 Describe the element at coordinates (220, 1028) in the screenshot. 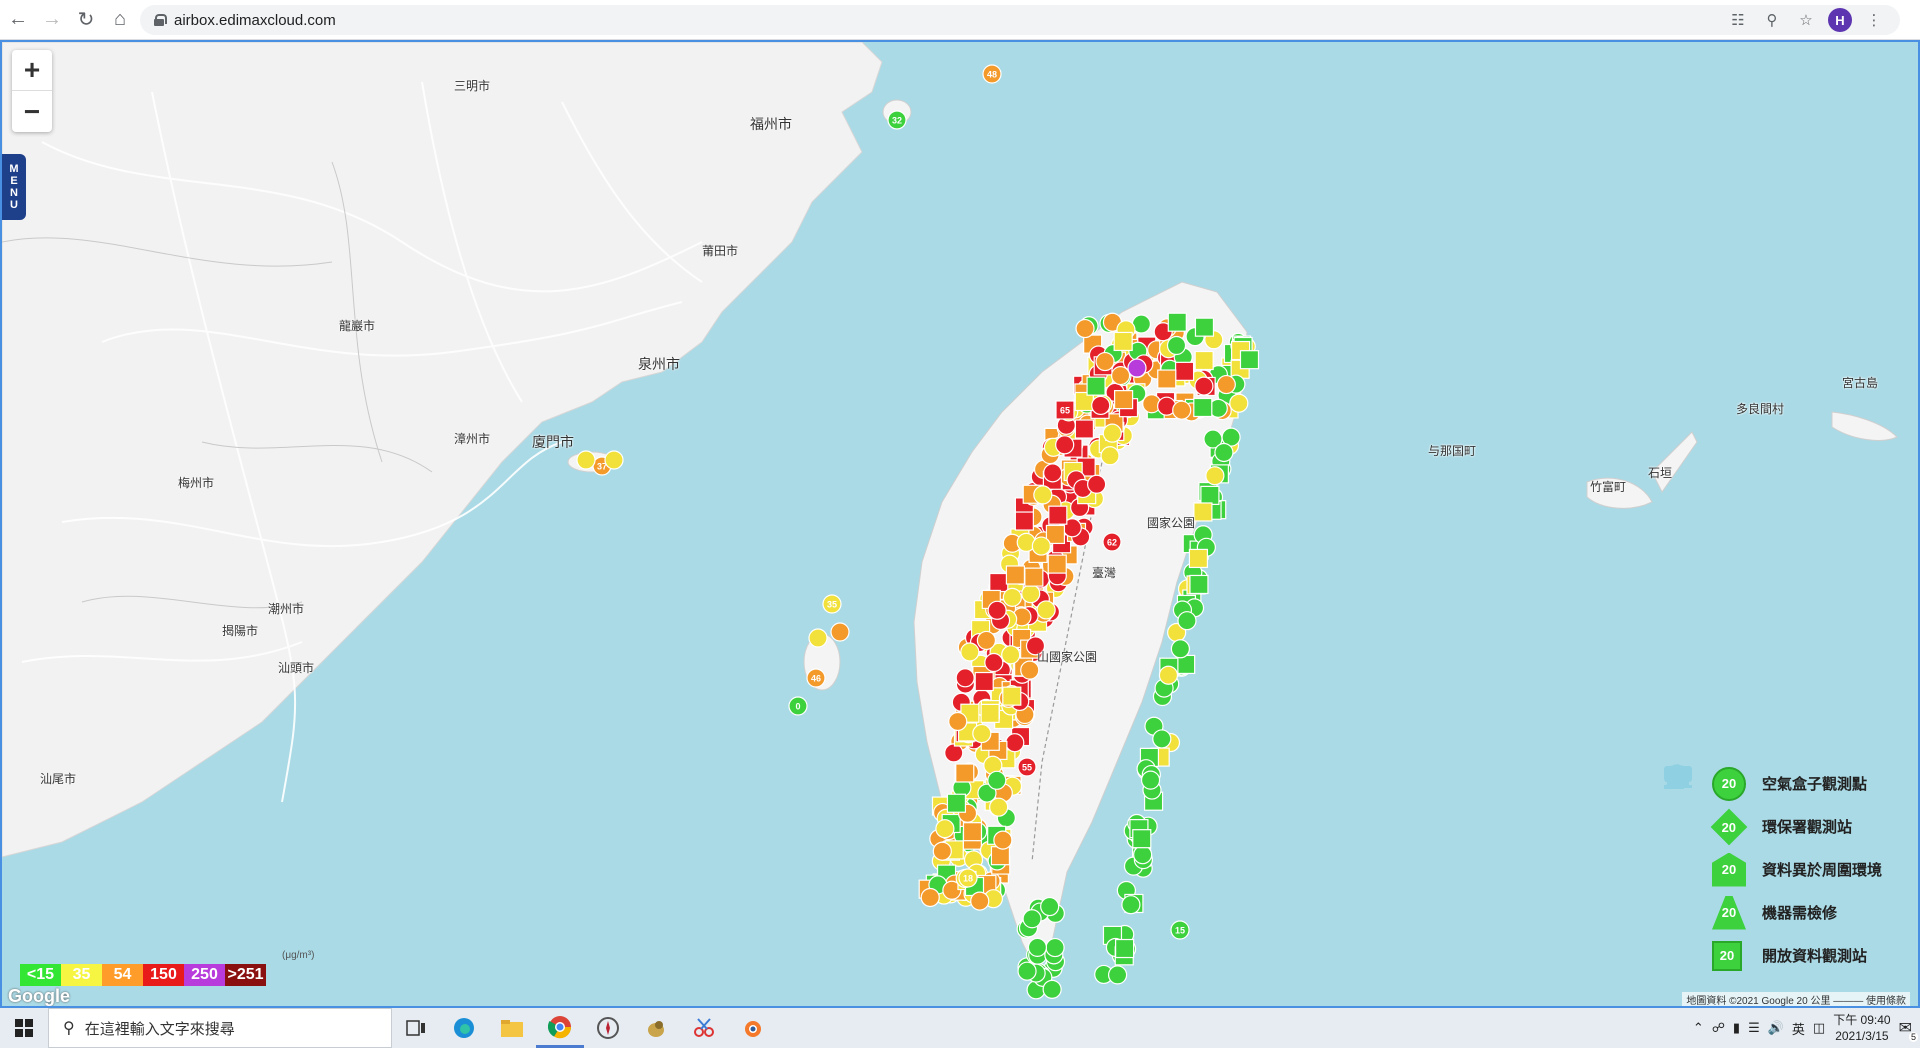

I see `taskbar-search-input: ⚲ 在這裡輸入文字來搜尋` at that location.